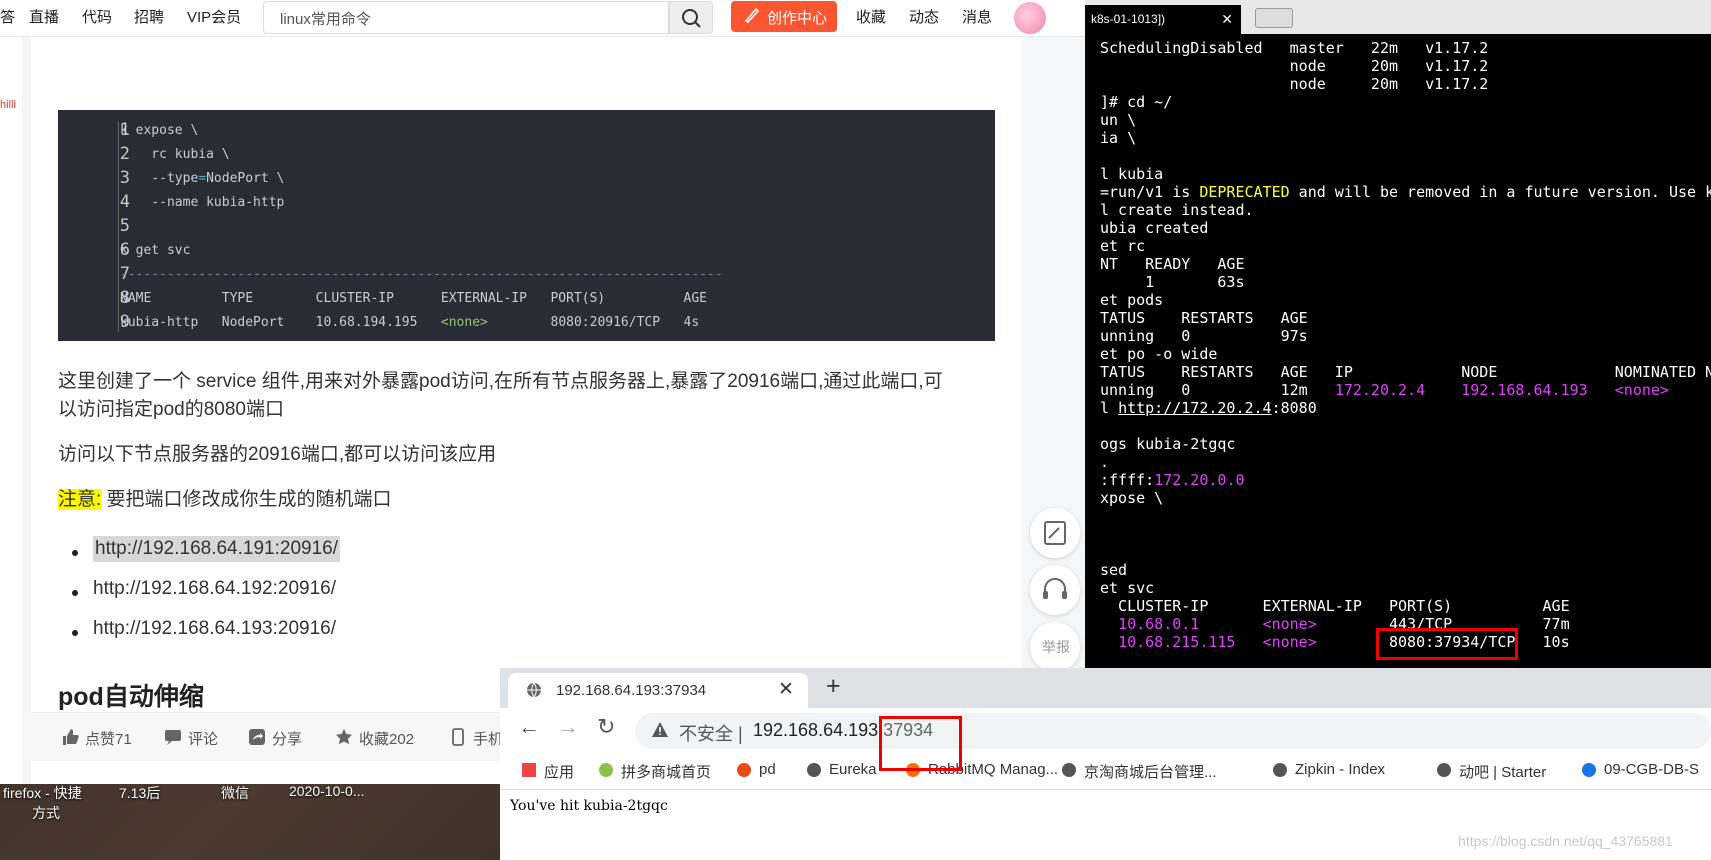  Describe the element at coordinates (149, 16) in the screenshot. I see `nav-item-jobs: 招聘` at that location.